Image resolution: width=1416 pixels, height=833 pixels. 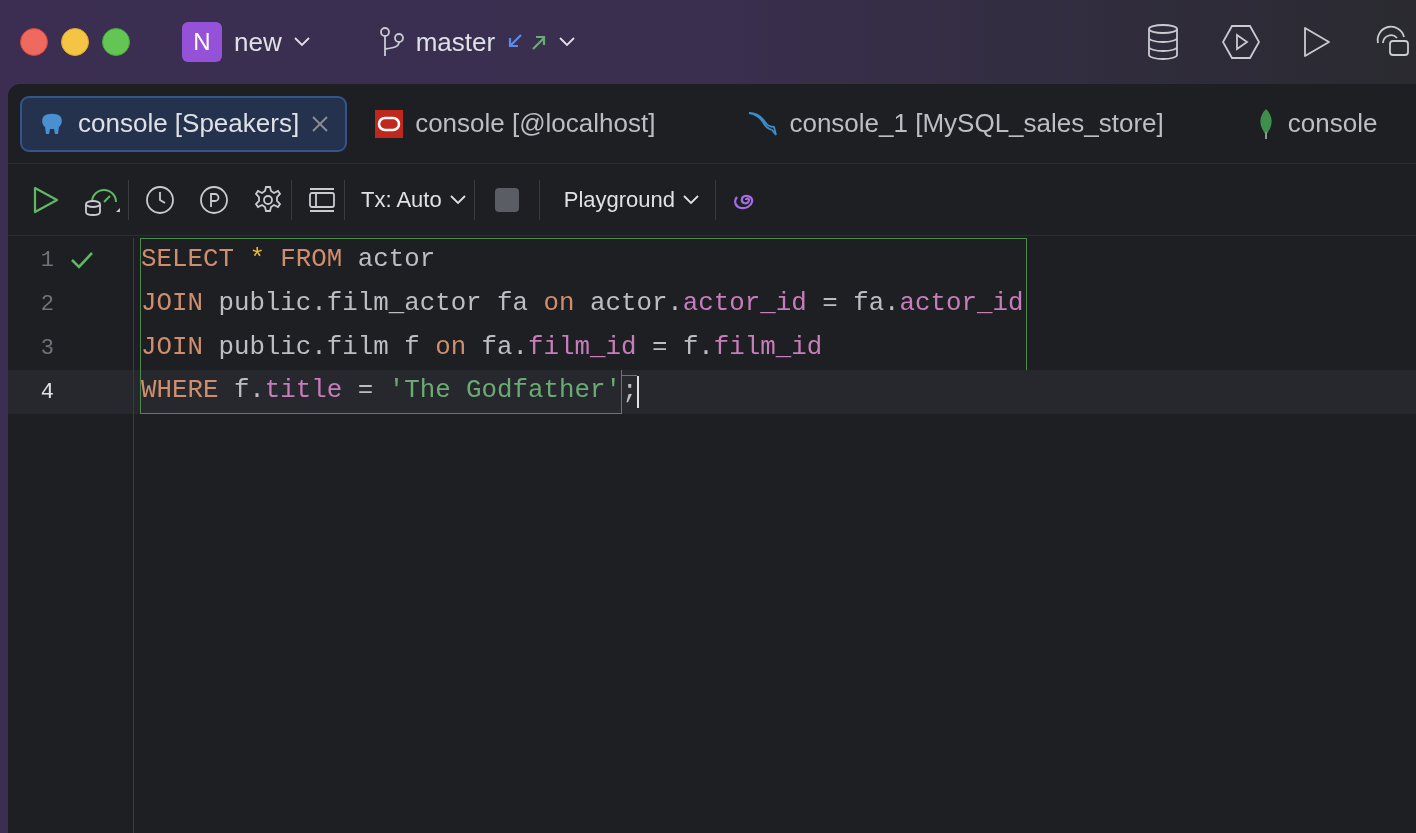 I want to click on code-line: WHERE f.title = 'The Godfather', so click(x=381, y=391).